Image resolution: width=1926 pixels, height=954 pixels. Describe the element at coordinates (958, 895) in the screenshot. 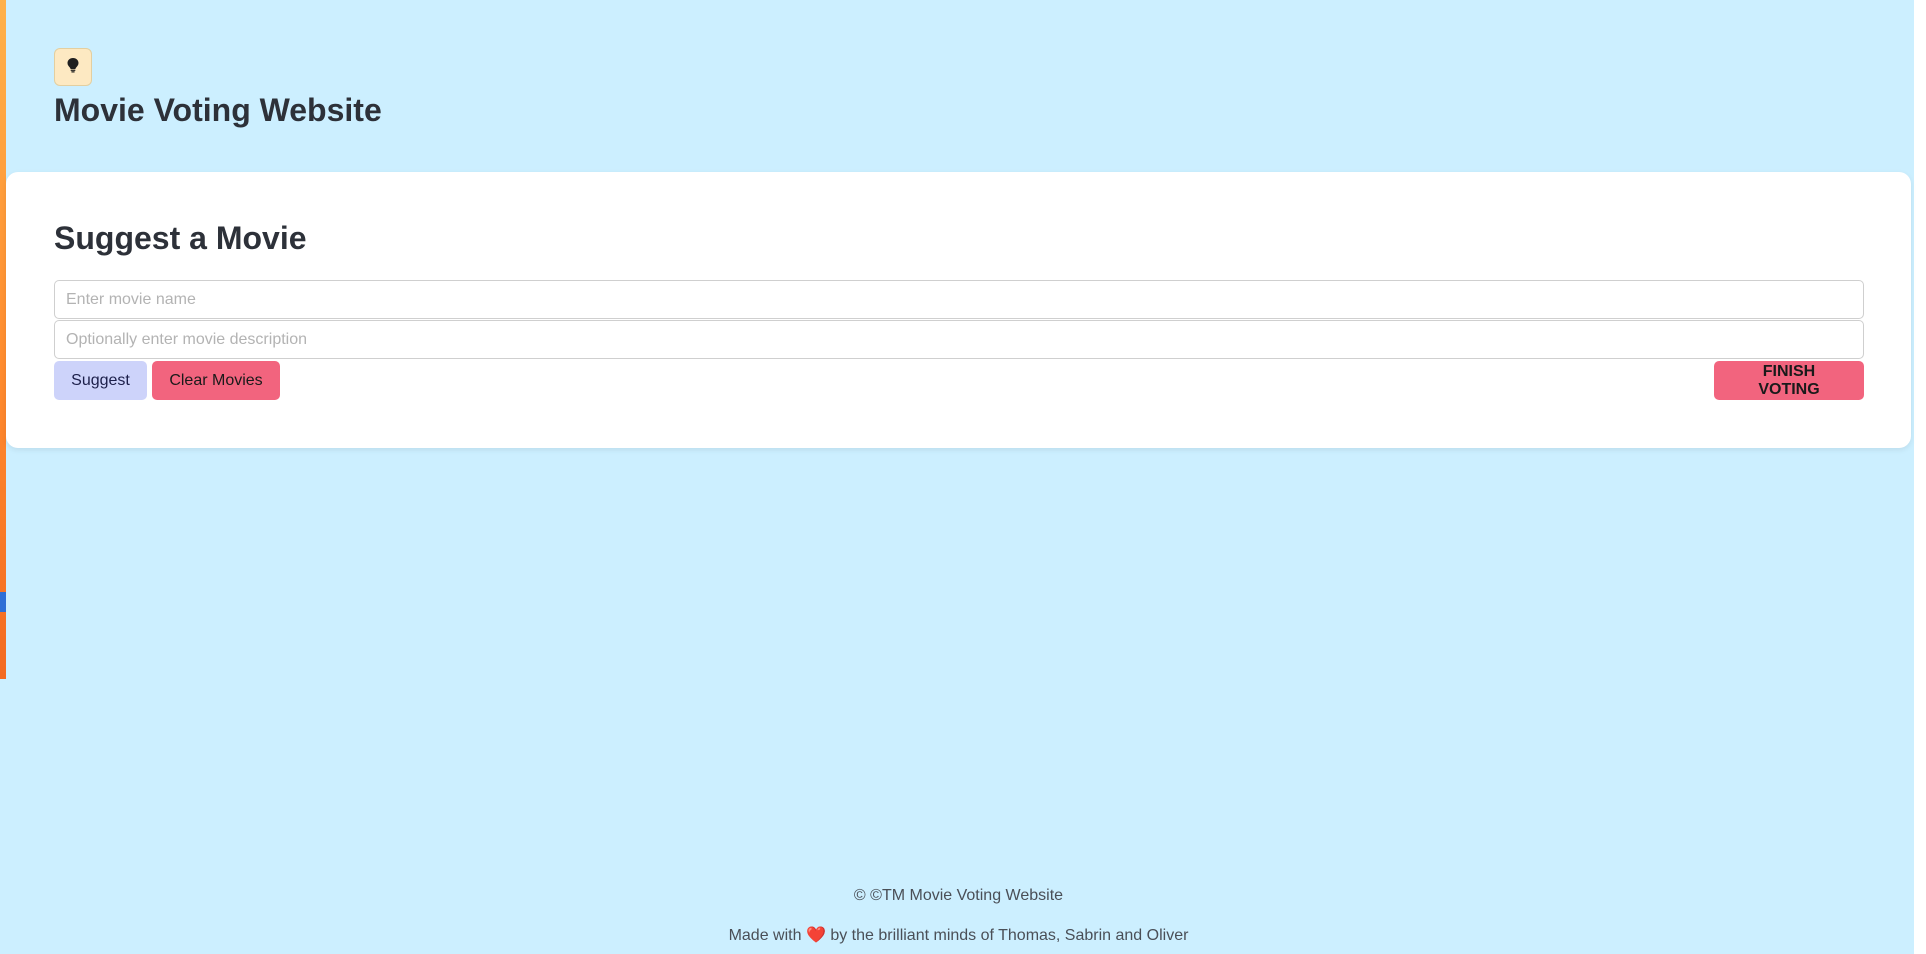

I see `copyright-text: © ©TM Movie Voting Website` at that location.